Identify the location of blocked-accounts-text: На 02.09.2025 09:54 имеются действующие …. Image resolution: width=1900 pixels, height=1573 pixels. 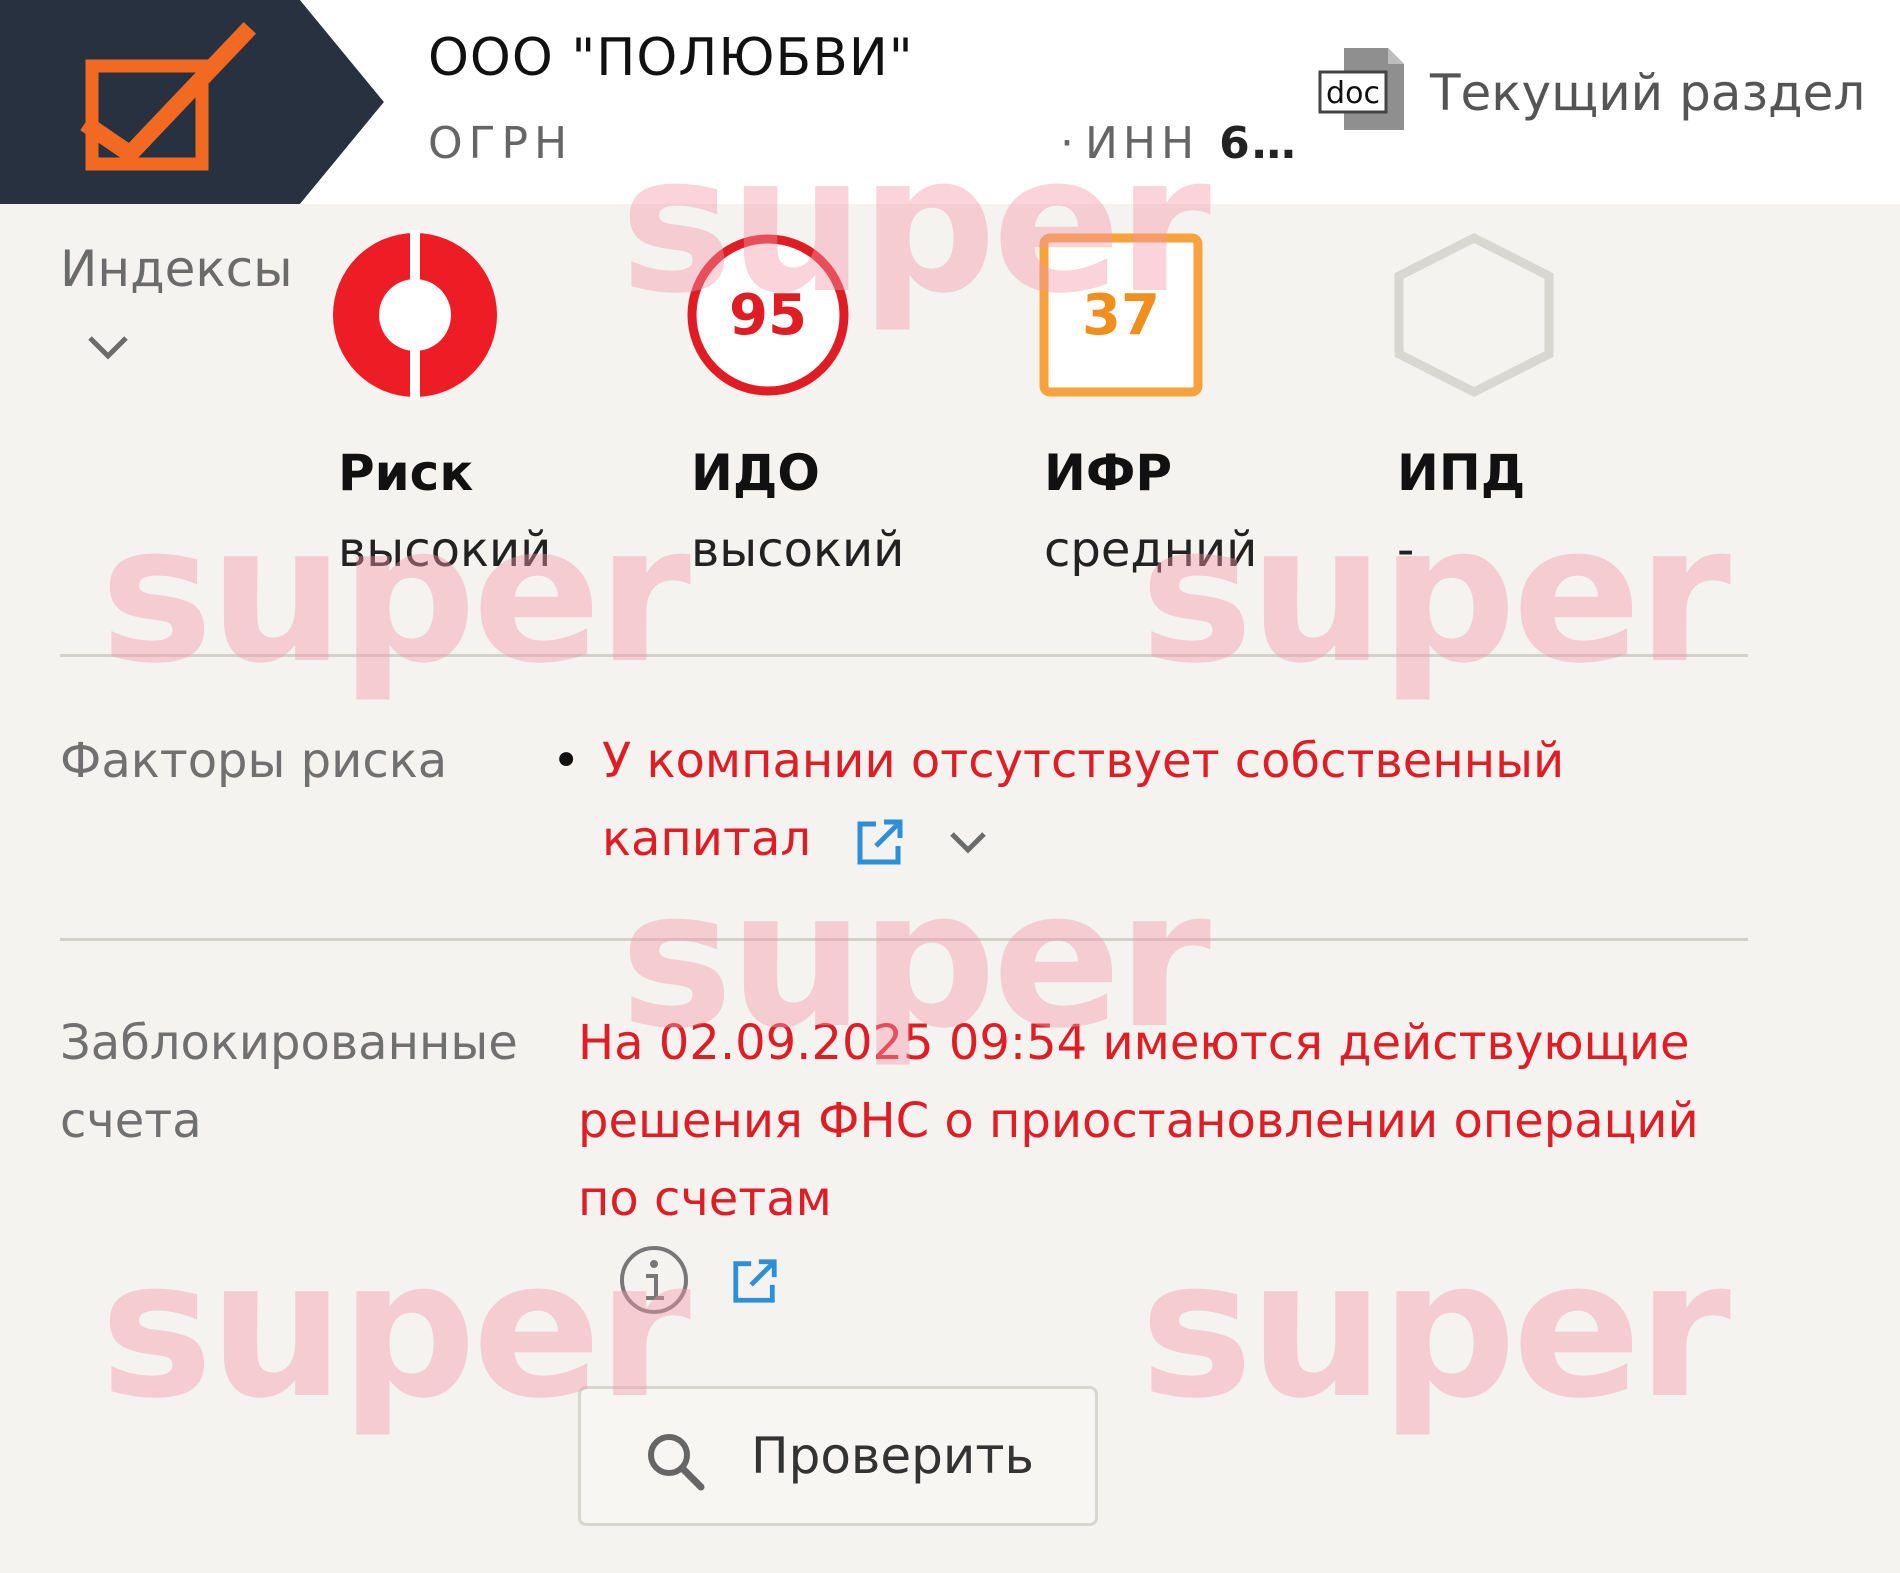
(1138, 1121).